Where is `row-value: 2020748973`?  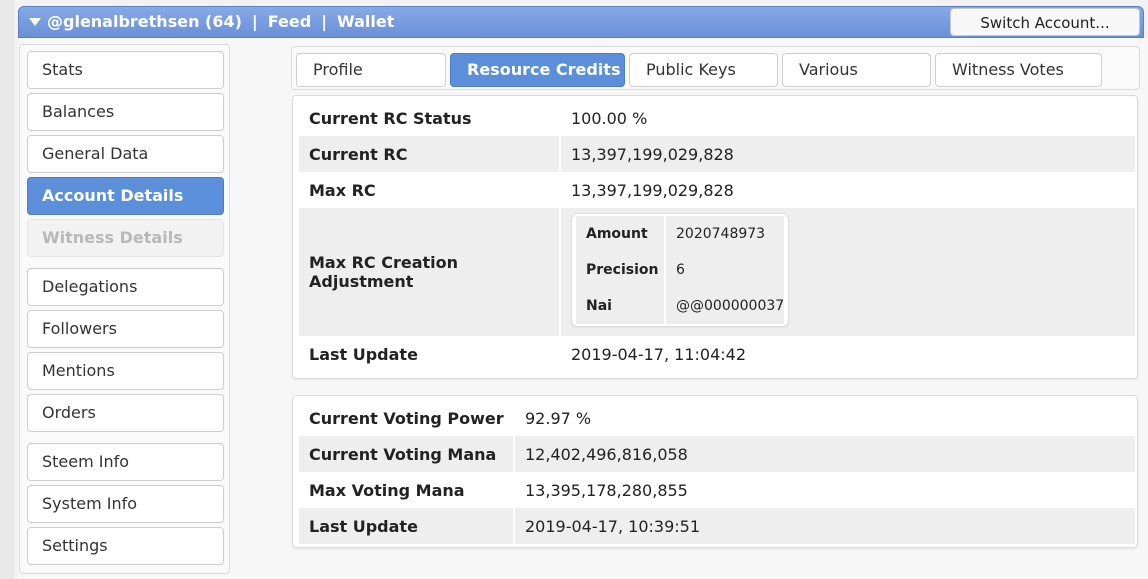
row-value: 2020748973 is located at coordinates (725, 234).